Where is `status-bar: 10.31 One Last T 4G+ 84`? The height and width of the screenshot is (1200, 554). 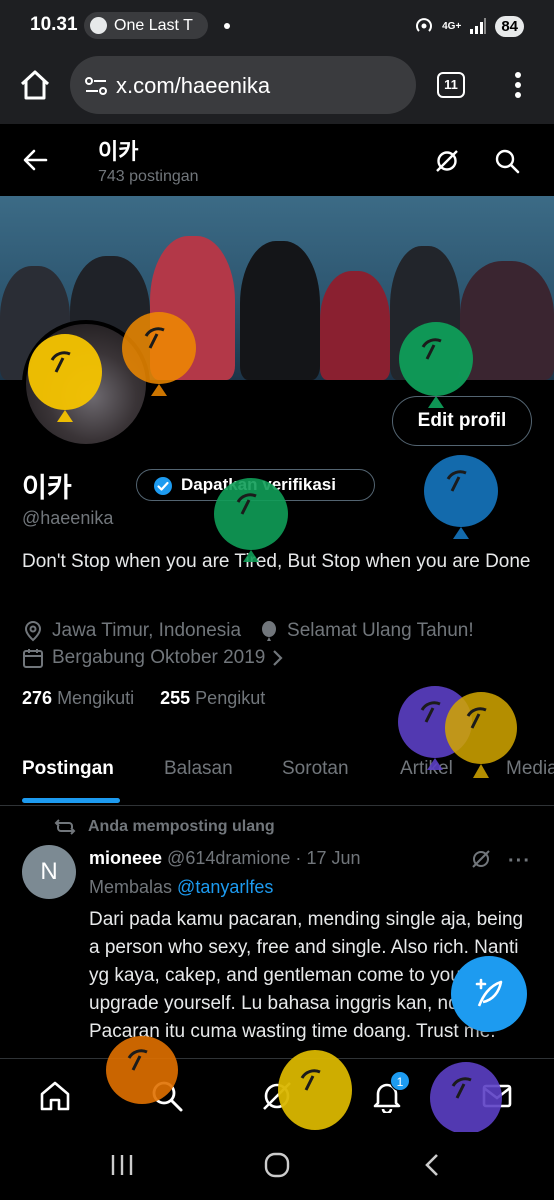
status-bar: 10.31 One Last T 4G+ 84 is located at coordinates (277, 26).